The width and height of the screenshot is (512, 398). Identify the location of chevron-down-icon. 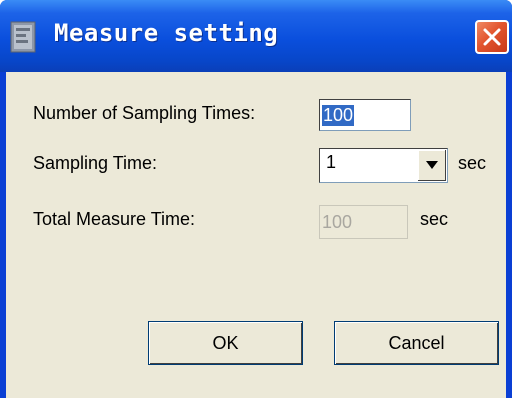
(432, 165).